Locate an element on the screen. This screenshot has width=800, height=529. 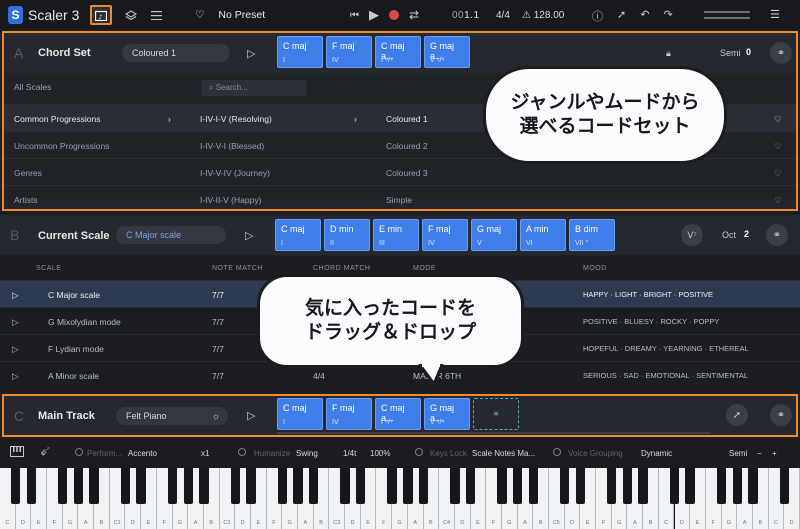
time-signature: 4/4 is located at coordinates (503, 15).